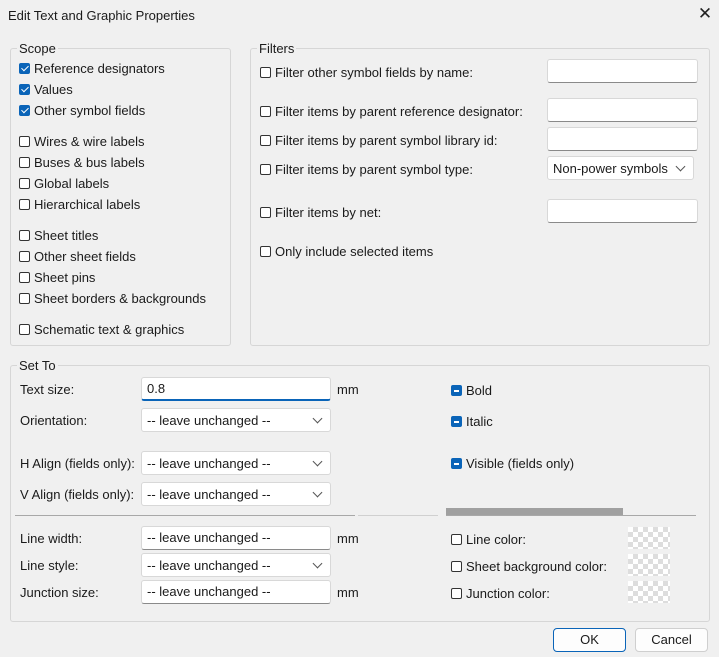  What do you see at coordinates (46, 89) in the screenshot?
I see `scope-values: Values` at bounding box center [46, 89].